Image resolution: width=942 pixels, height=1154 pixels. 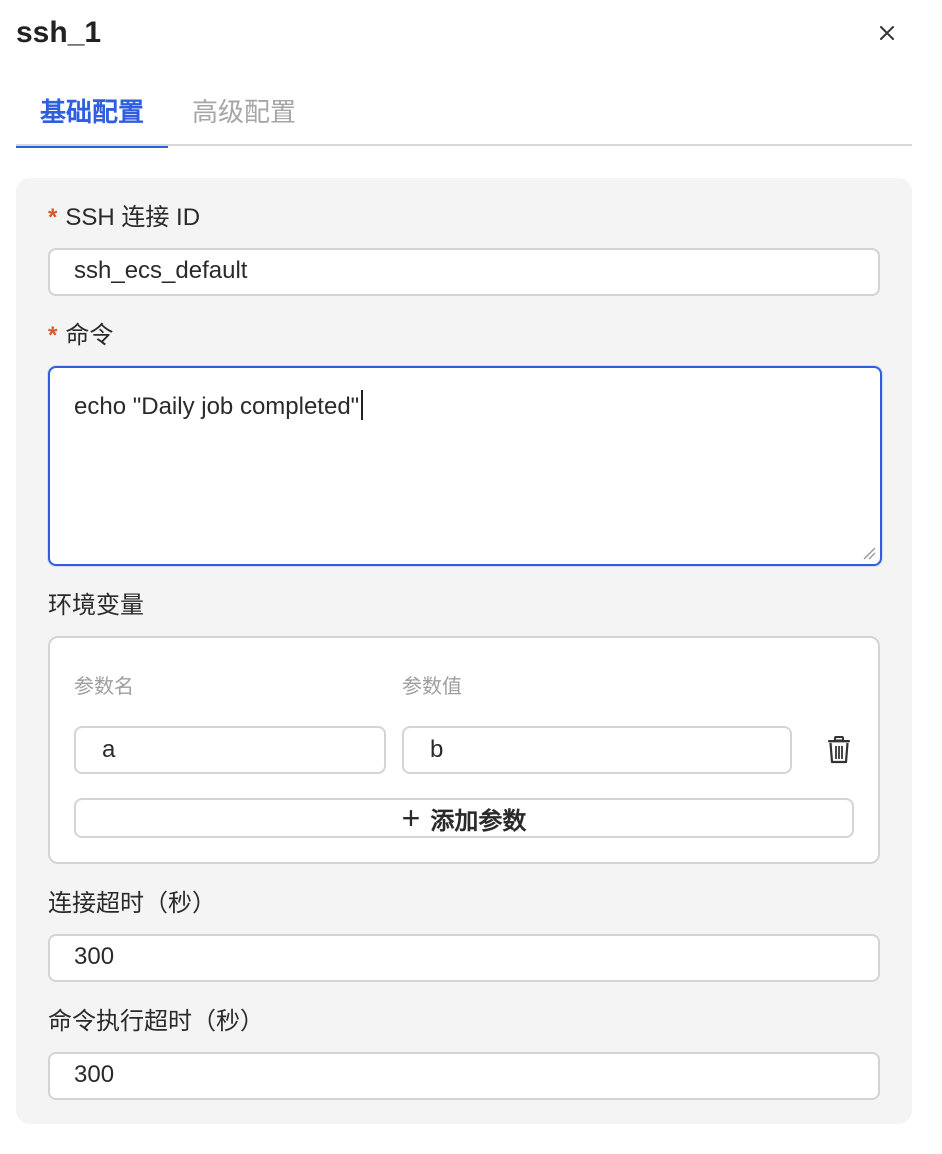 What do you see at coordinates (132, 903) in the screenshot?
I see `conn-timeout-label: 连接超时（秒）` at bounding box center [132, 903].